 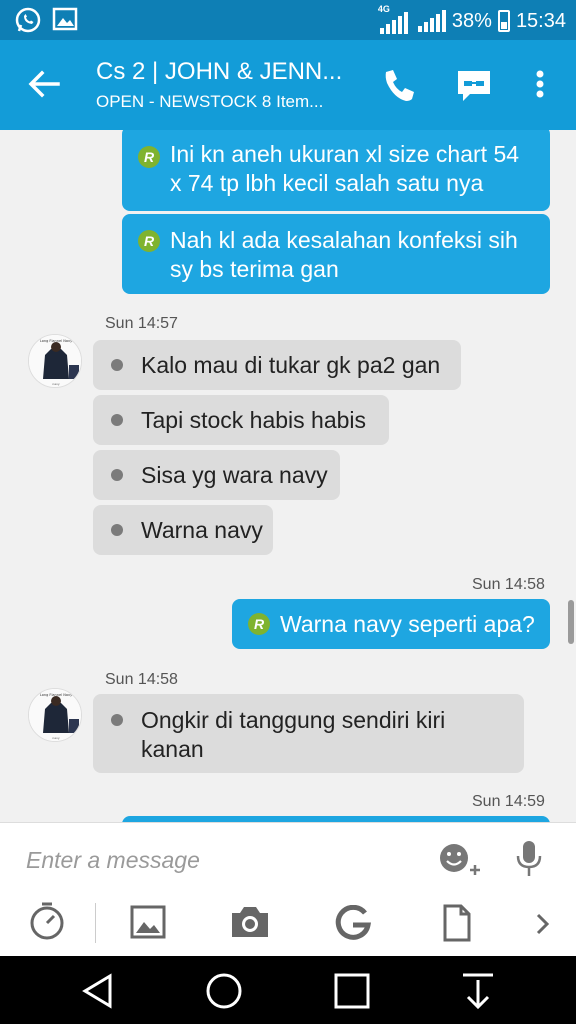 I want to click on more-options-icon, so click(x=540, y=86).